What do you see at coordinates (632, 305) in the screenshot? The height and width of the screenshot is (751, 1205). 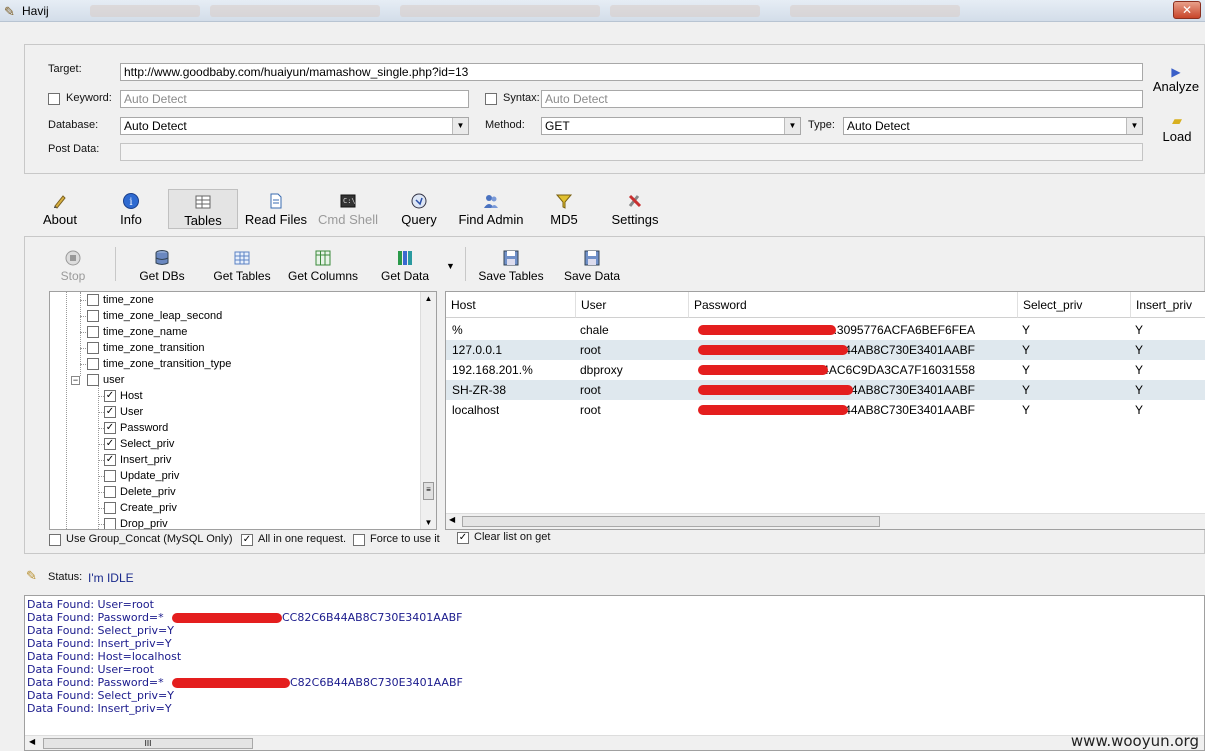 I see `column-header: User` at bounding box center [632, 305].